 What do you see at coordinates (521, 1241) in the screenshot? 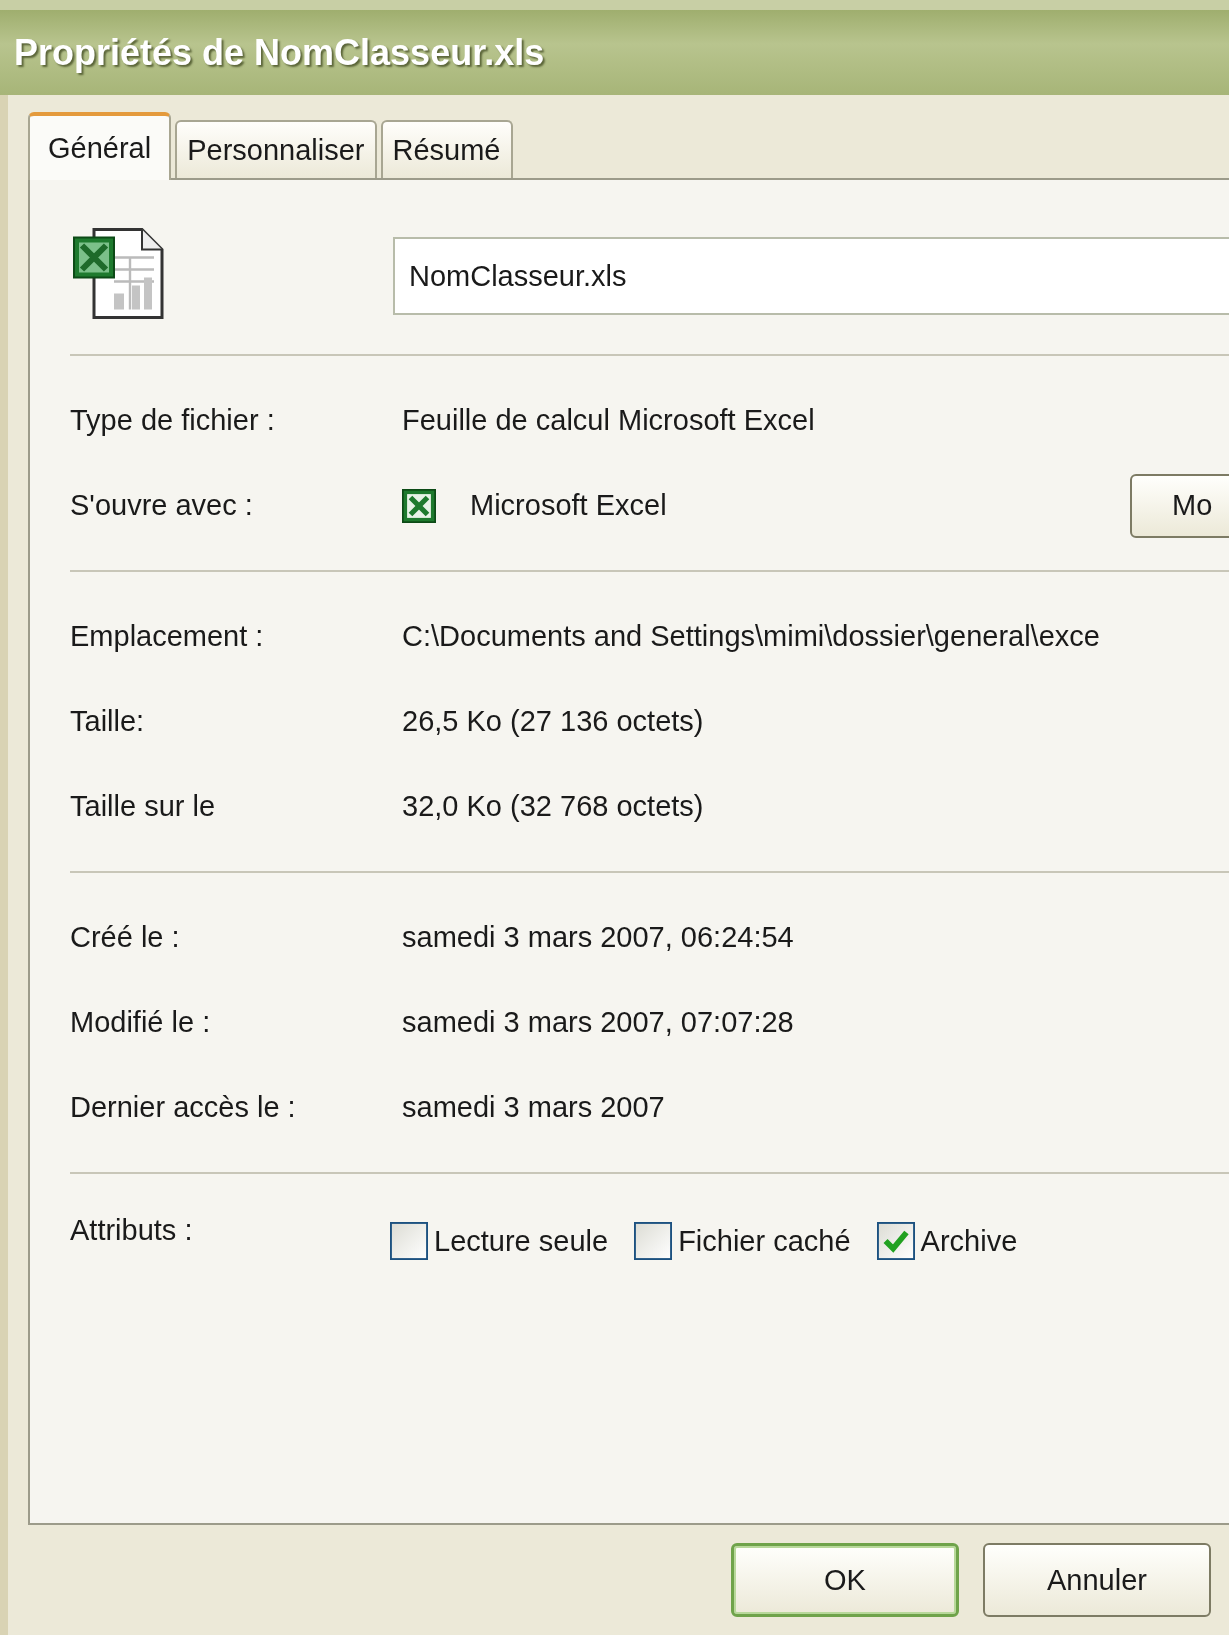
I see `checkbox-label: Lecture seule` at bounding box center [521, 1241].